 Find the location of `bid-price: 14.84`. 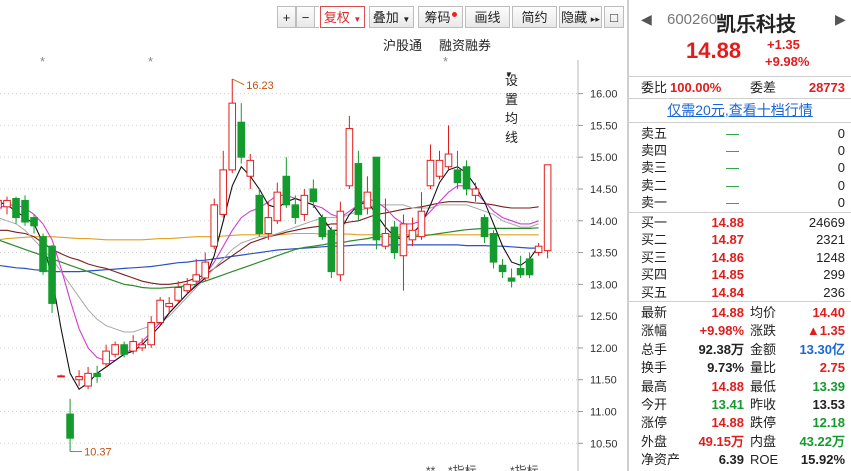

bid-price: 14.84 is located at coordinates (727, 292).